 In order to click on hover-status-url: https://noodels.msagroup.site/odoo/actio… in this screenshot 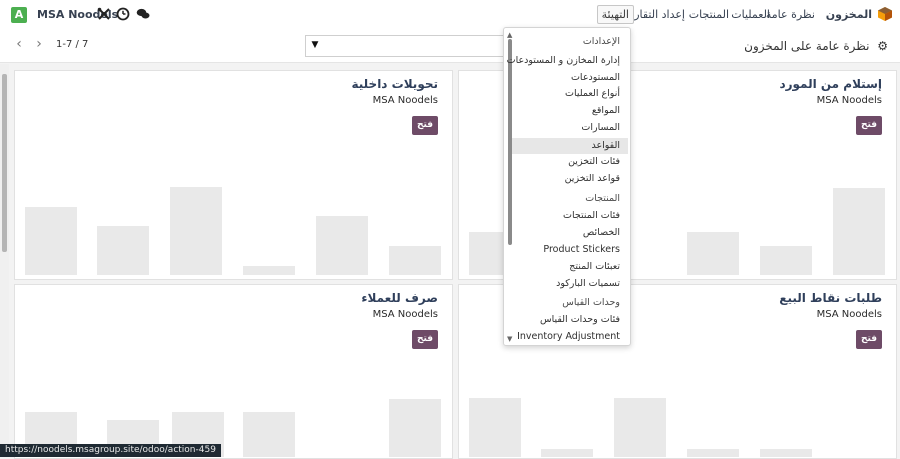, I will do `click(110, 450)`.